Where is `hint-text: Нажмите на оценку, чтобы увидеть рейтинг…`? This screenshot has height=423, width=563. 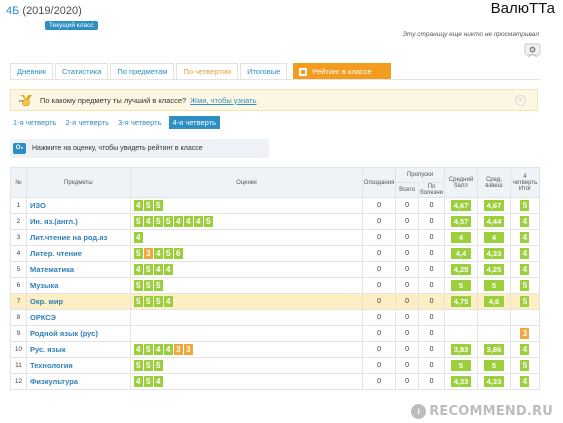 hint-text: Нажмите на оценку, чтобы увидеть рейтинг… is located at coordinates (117, 148).